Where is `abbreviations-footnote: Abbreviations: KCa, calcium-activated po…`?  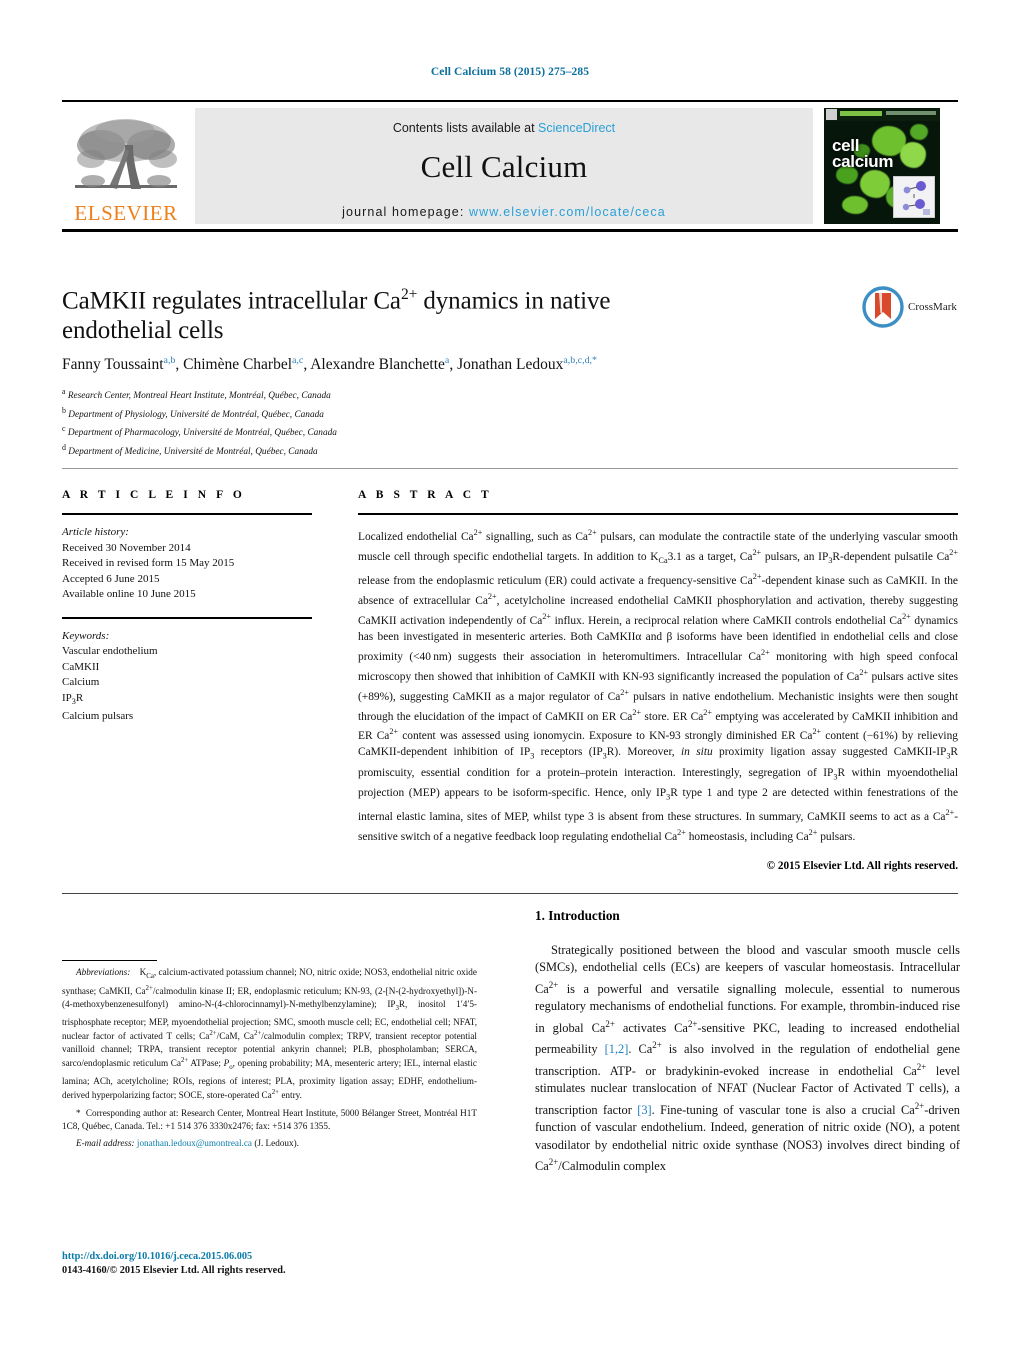
abbreviations-footnote: Abbreviations: KCa, calcium-activated po… is located at coordinates (269, 1034).